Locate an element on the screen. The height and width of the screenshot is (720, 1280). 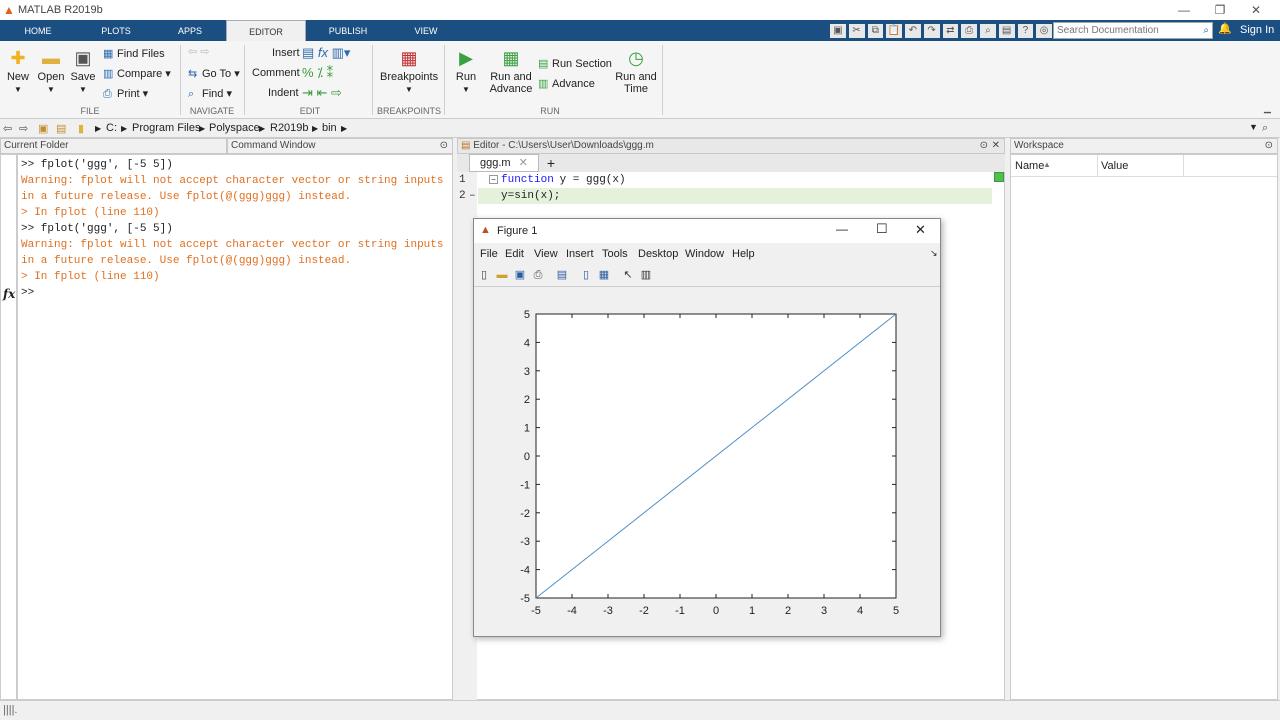
menu-window: Window is located at coordinates (704, 254).